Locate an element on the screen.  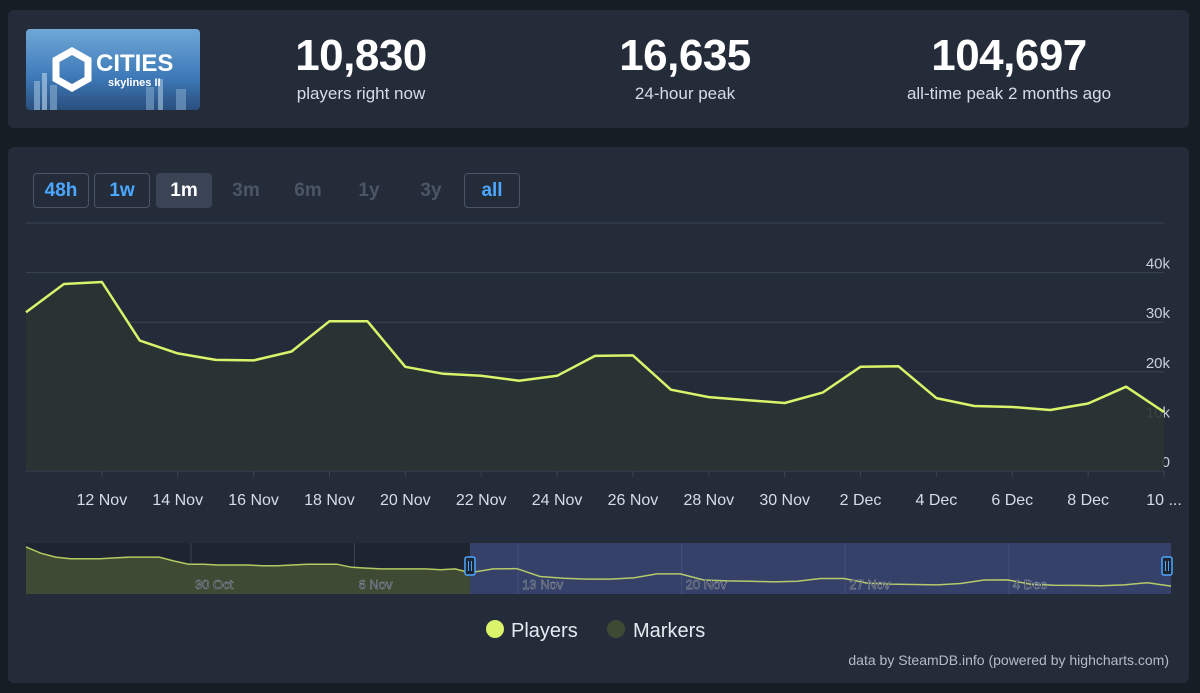
nav-tick-label: 6 Nov is located at coordinates (376, 584).